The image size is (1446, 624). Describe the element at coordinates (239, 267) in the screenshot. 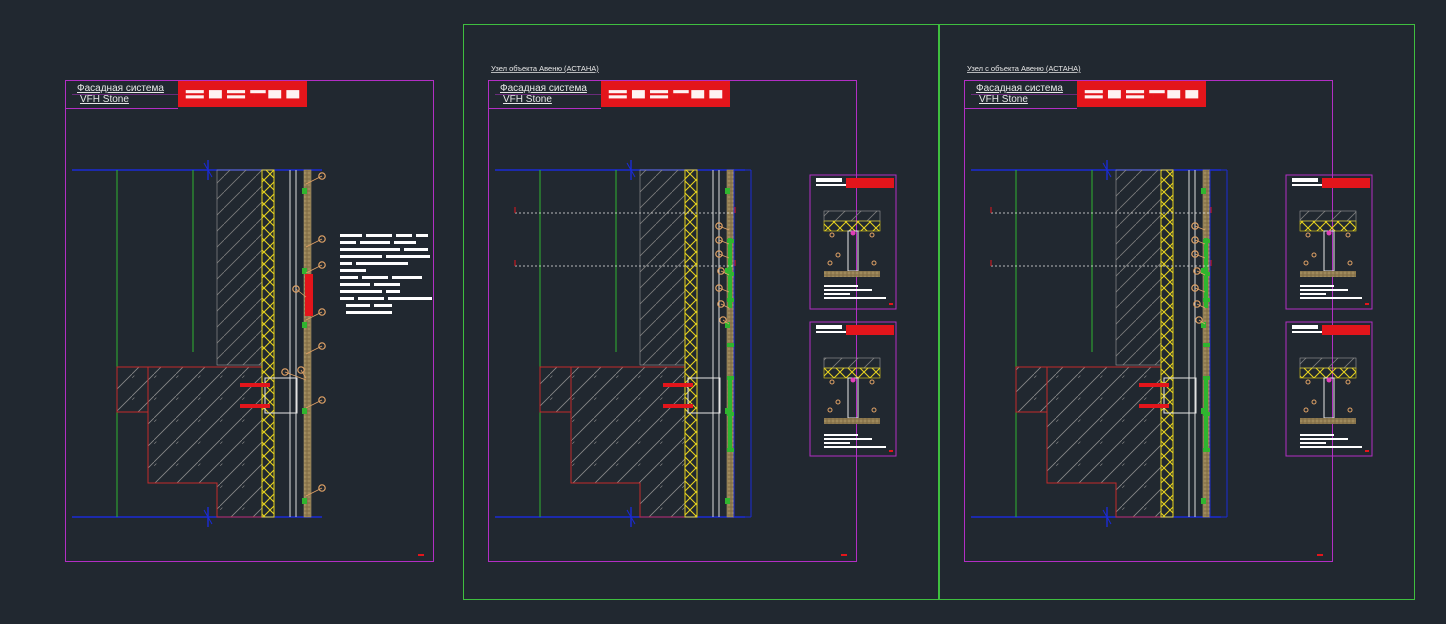

I see `wall-block-upper` at that location.